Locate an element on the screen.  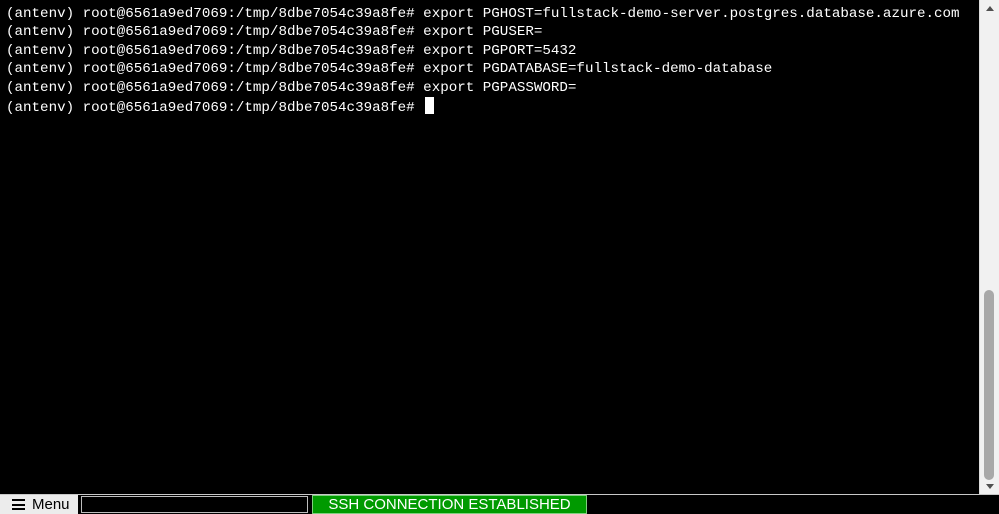
status-bar: Menu SSH CONNECTION ESTABLISHED is located at coordinates (499, 504).